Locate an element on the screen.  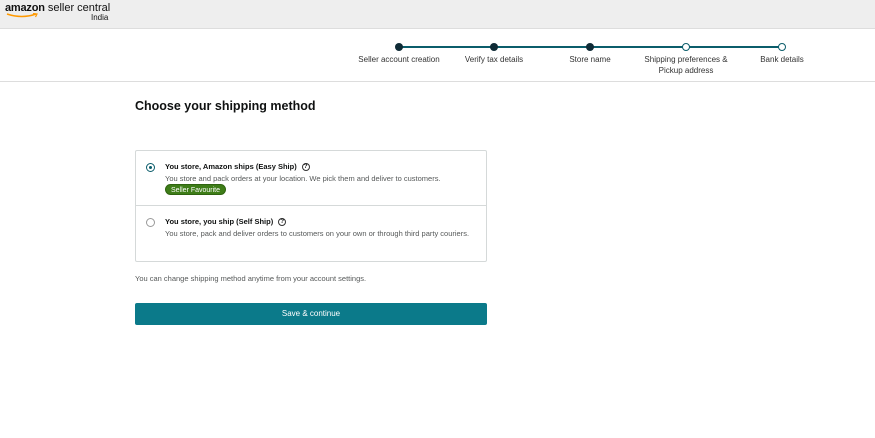
save-continue-button: Save & continue is located at coordinates (311, 314).